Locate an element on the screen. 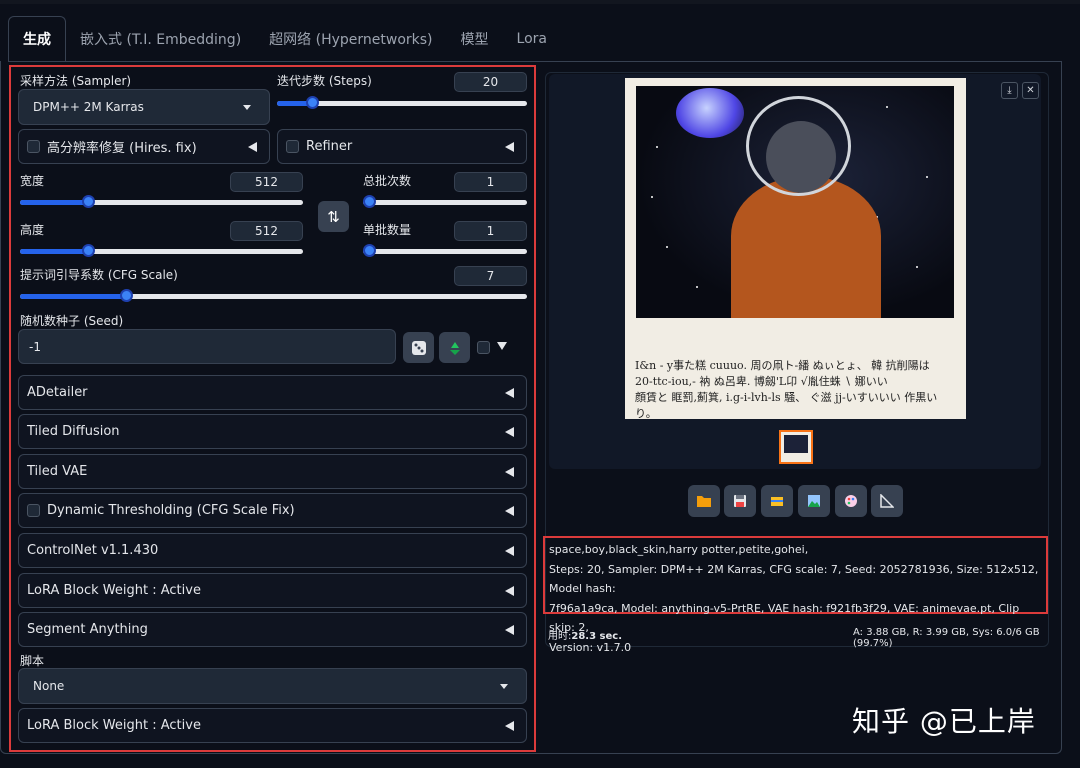 This screenshot has height=768, width=1080. swap-dimensions-icon: ⇅ is located at coordinates (333, 216).